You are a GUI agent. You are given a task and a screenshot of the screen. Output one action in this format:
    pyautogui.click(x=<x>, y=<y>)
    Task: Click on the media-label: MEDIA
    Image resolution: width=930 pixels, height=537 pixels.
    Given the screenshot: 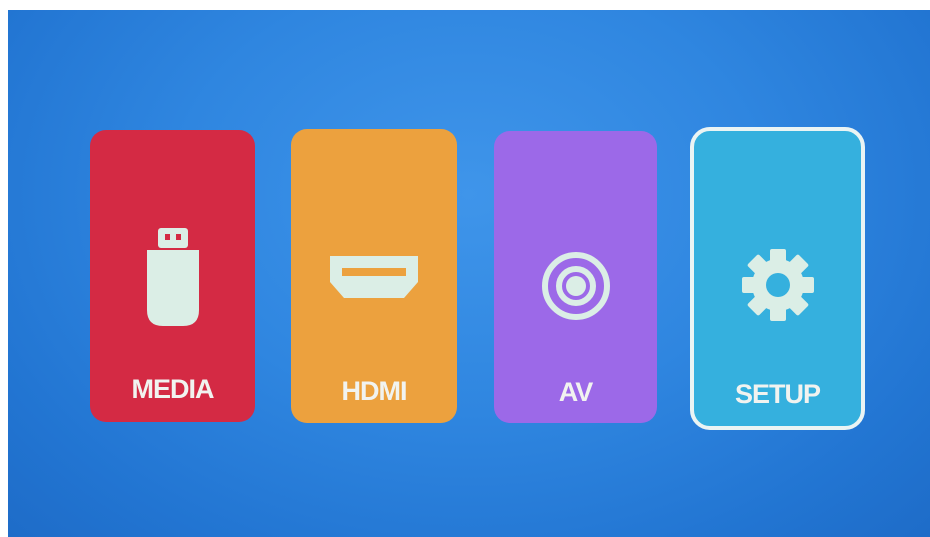 What is the action you would take?
    pyautogui.click(x=173, y=389)
    